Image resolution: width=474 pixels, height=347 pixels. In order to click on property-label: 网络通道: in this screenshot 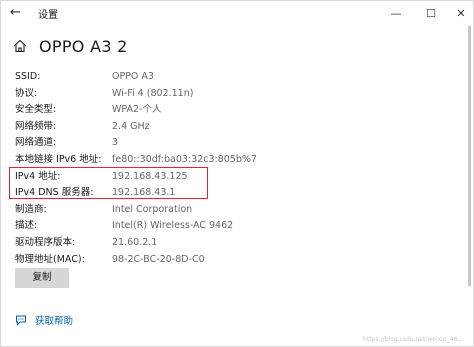, I will do `click(36, 143)`.